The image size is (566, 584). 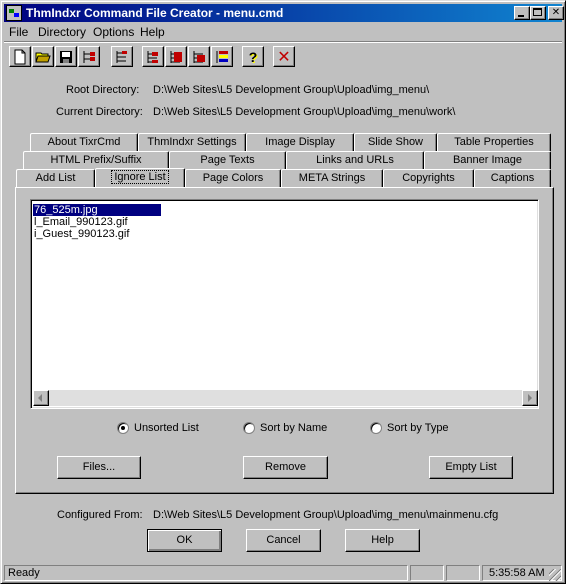 What do you see at coordinates (418, 428) in the screenshot?
I see `radio-sort-by-type-label: Sort by Type` at bounding box center [418, 428].